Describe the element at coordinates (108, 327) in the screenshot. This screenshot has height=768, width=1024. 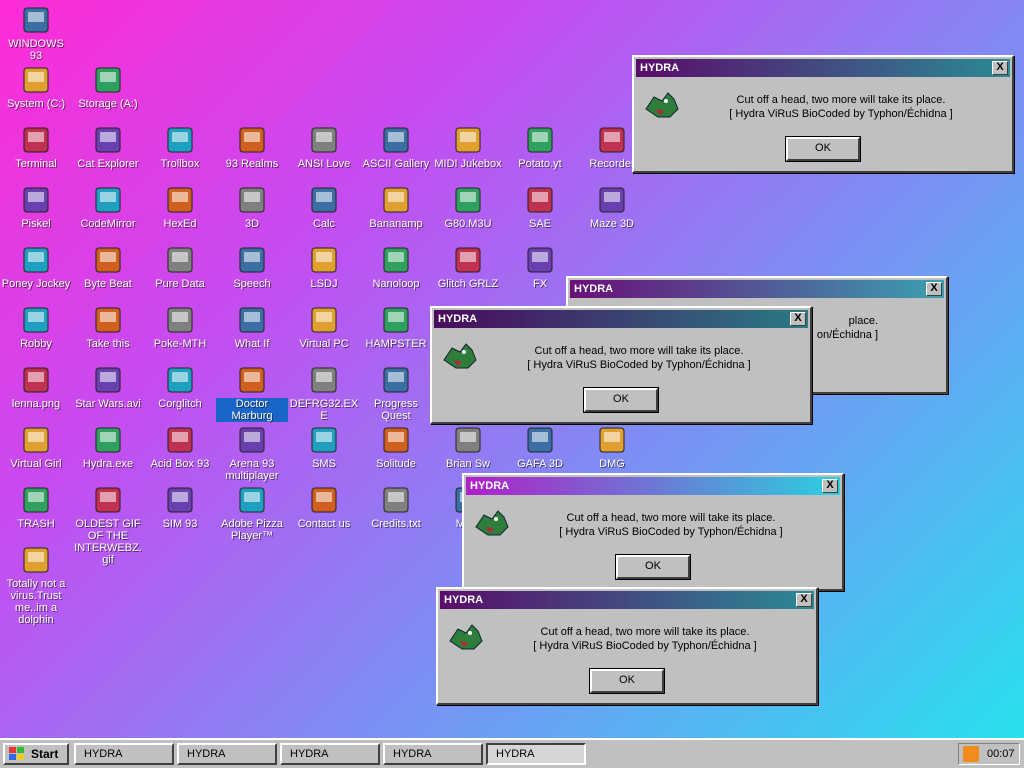
I see `desktop-icon: Take this` at that location.